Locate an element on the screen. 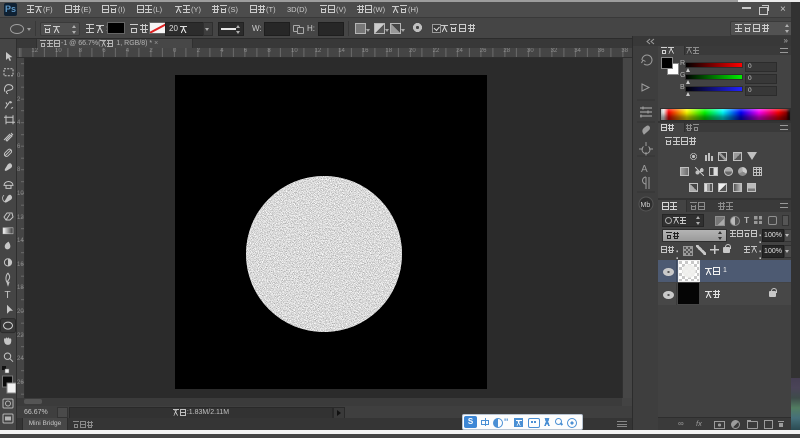 This screenshot has height=438, width=800. svg-text: A is located at coordinates (644, 169).